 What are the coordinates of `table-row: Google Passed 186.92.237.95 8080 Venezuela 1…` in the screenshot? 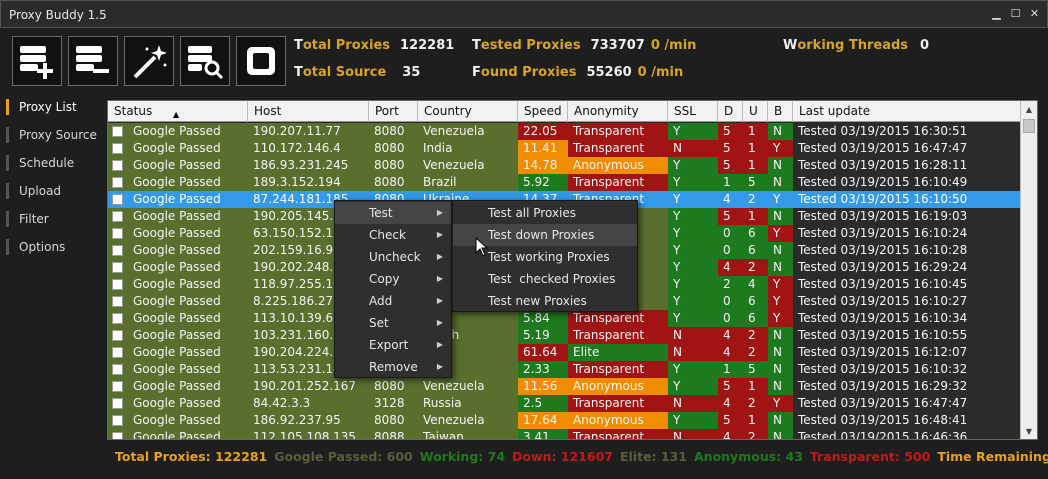 It's located at (565, 420).